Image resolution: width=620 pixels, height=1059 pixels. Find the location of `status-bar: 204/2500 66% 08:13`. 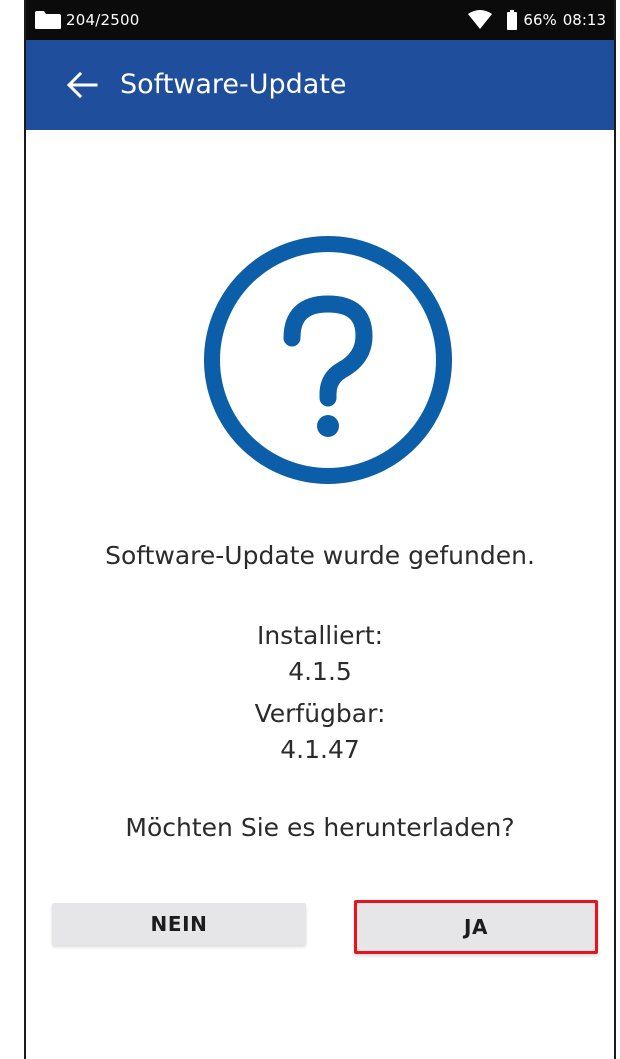

status-bar: 204/2500 66% 08:13 is located at coordinates (320, 20).